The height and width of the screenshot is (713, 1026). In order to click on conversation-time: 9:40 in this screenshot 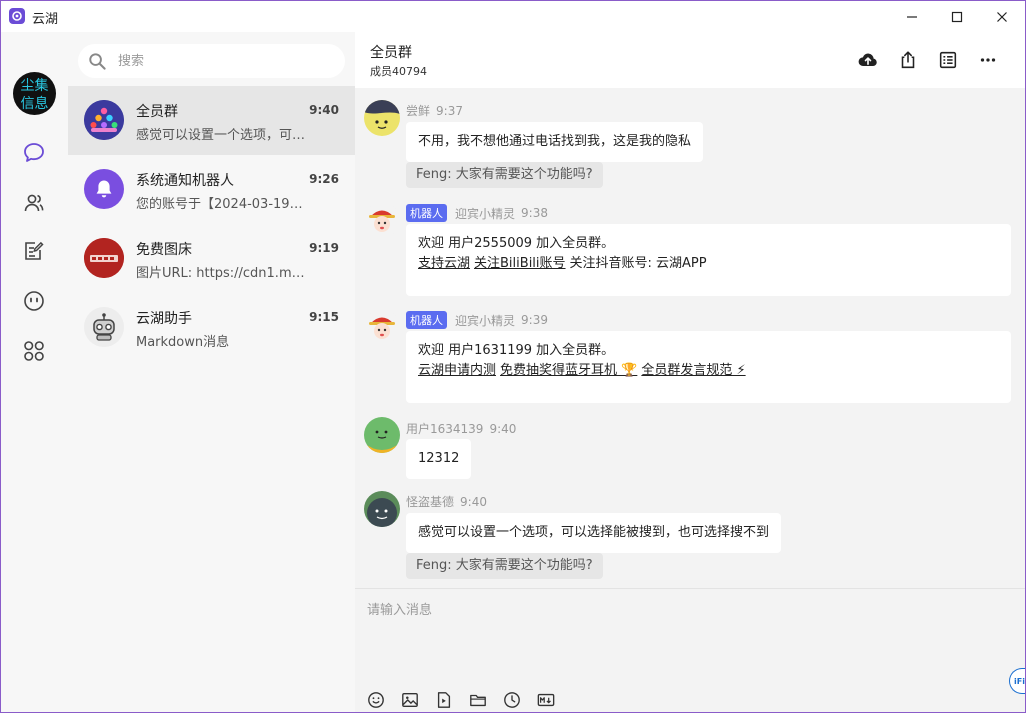, I will do `click(324, 110)`.